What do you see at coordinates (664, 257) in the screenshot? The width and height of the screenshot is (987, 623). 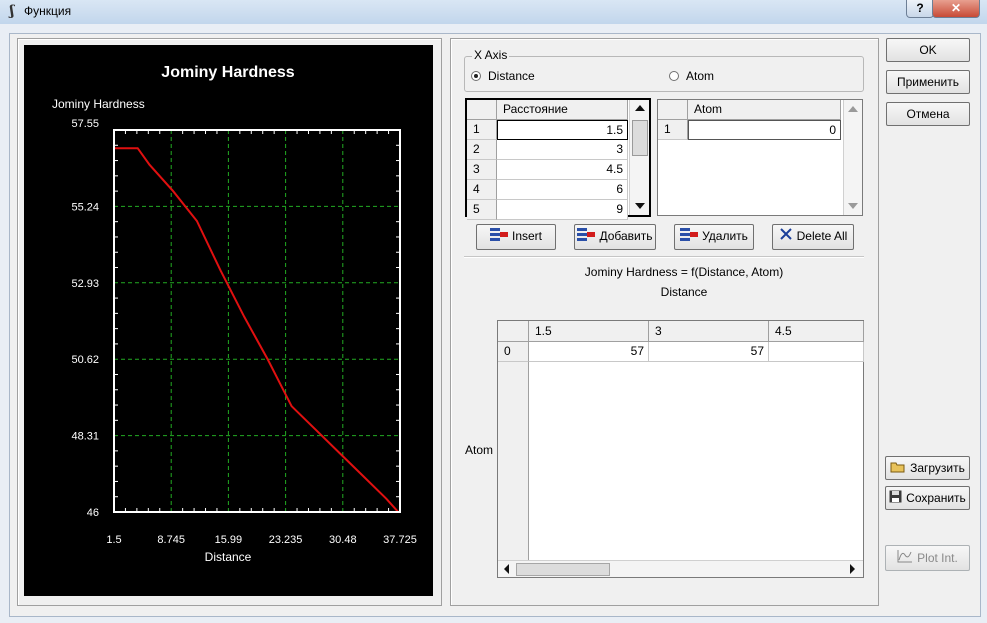 I see `separator` at bounding box center [664, 257].